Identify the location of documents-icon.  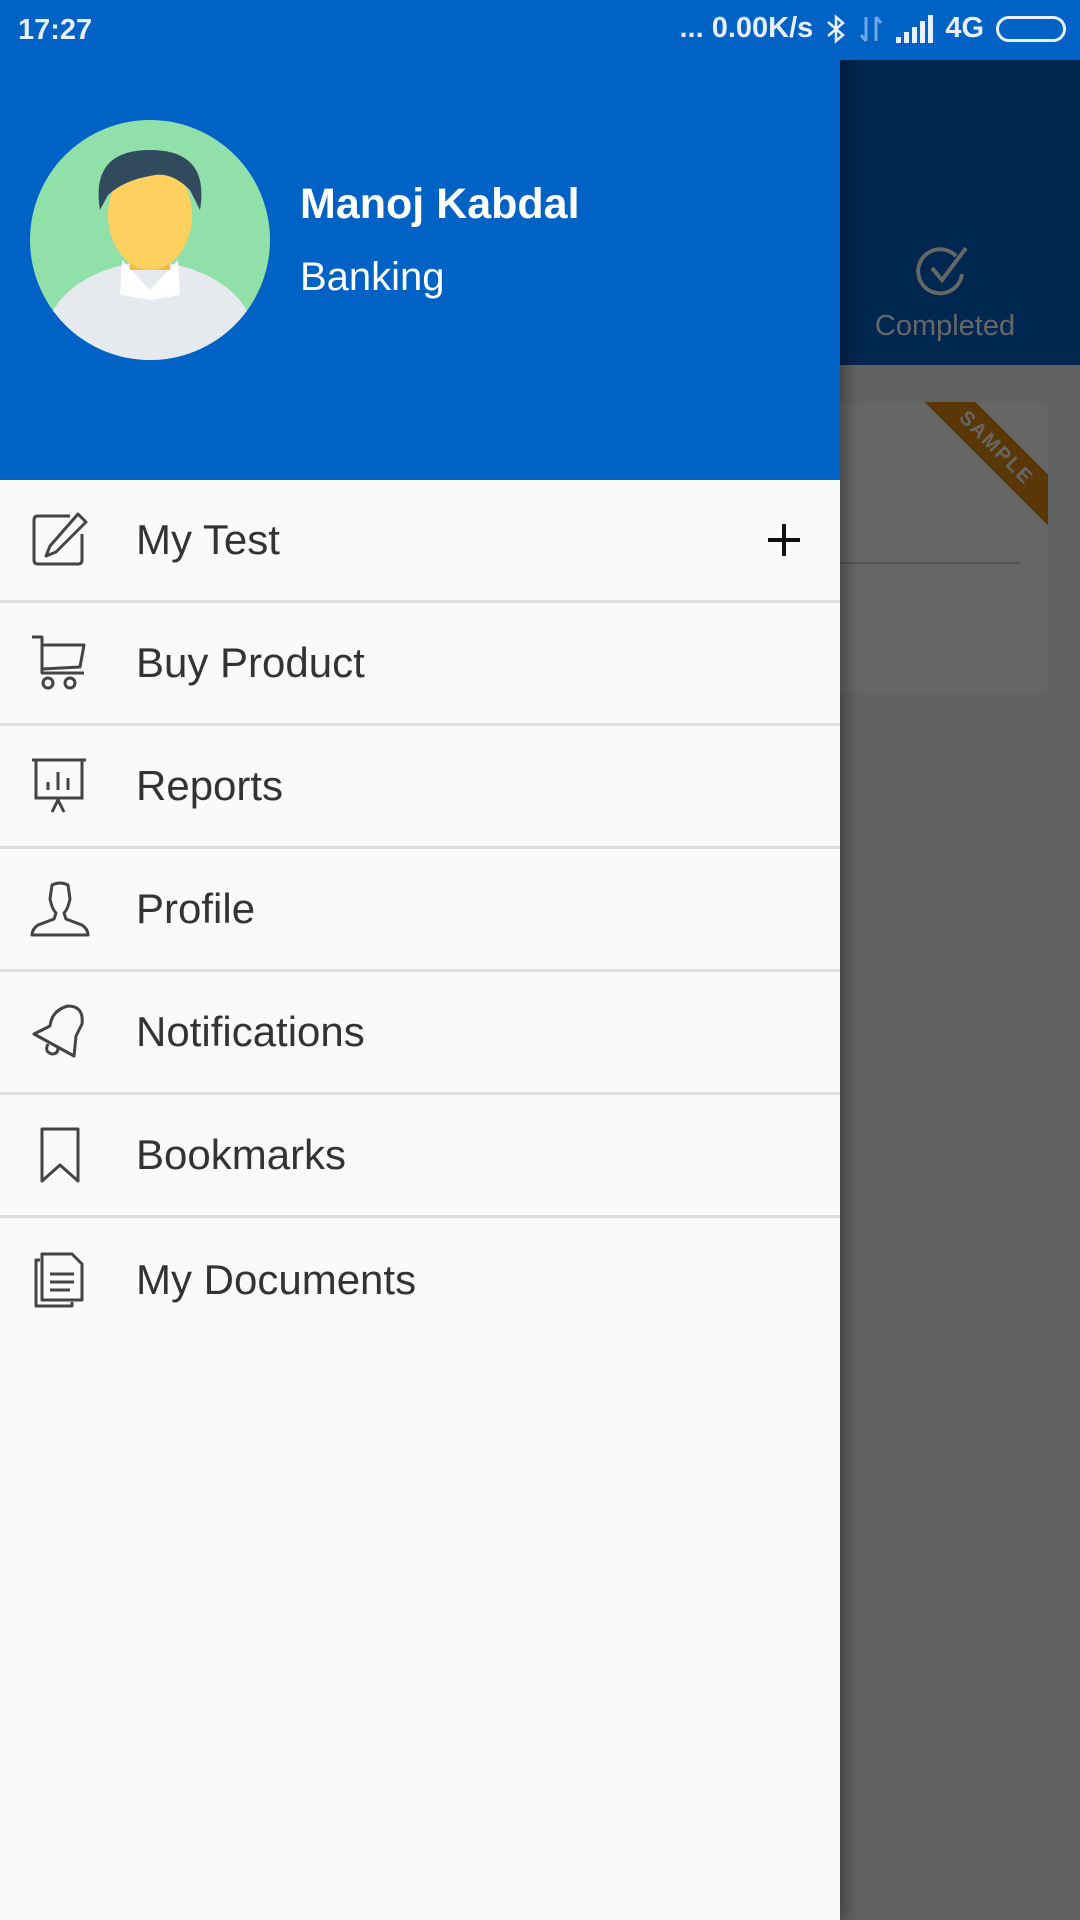
(59, 1279).